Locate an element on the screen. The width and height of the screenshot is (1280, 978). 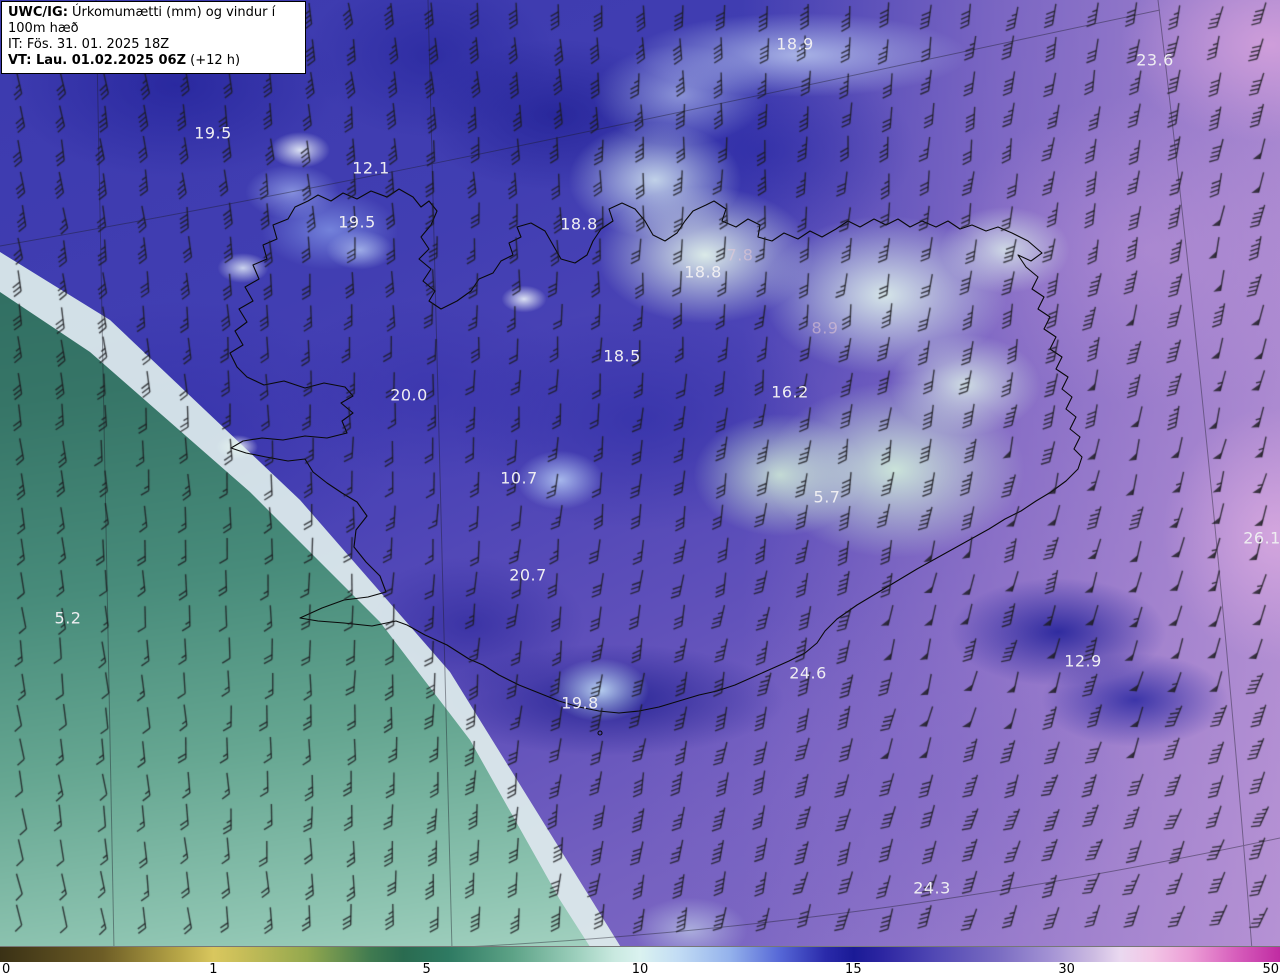
map-value-label: 20.0 is located at coordinates (409, 395).